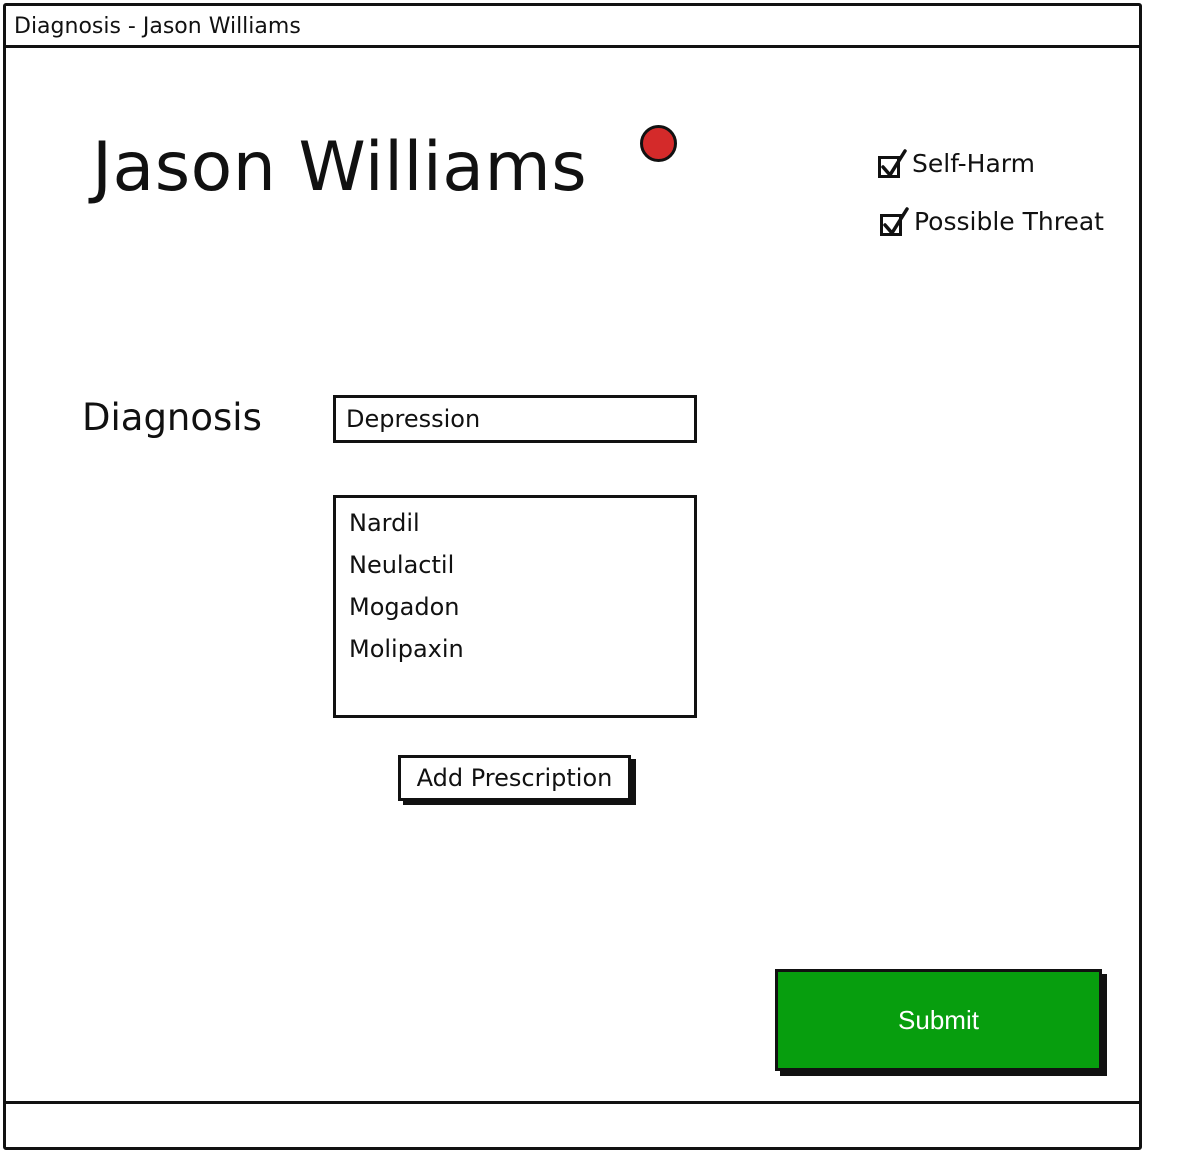 The width and height of the screenshot is (1192, 1150). Describe the element at coordinates (572, 27) in the screenshot. I see `title-bar: Diagnosis - Jason Williams` at that location.